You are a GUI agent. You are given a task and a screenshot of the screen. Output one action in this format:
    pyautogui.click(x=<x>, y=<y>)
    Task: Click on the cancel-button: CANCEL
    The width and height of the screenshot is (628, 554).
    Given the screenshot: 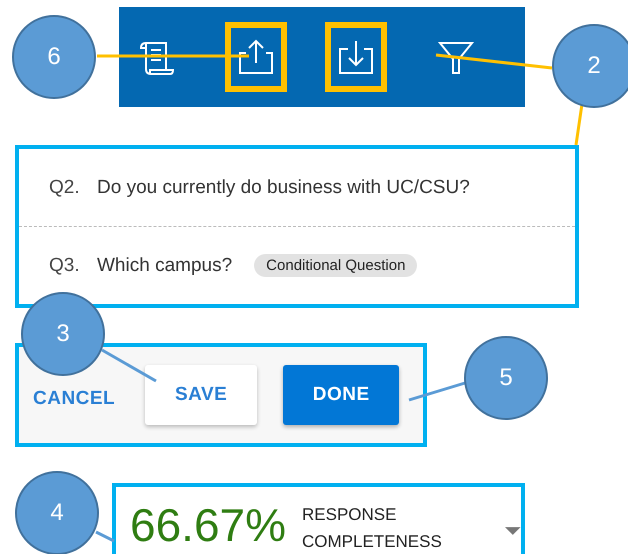 What is the action you would take?
    pyautogui.click(x=74, y=399)
    